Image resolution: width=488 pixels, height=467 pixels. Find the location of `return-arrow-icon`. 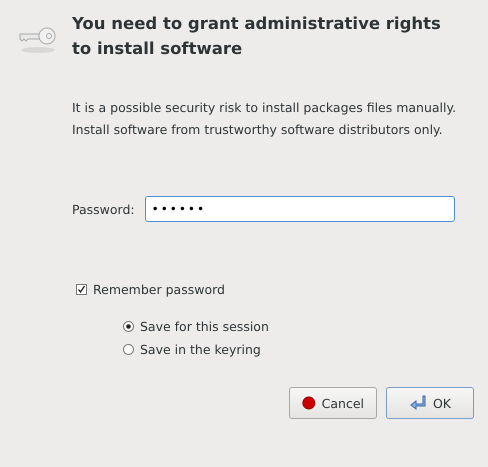

return-arrow-icon is located at coordinates (417, 403).